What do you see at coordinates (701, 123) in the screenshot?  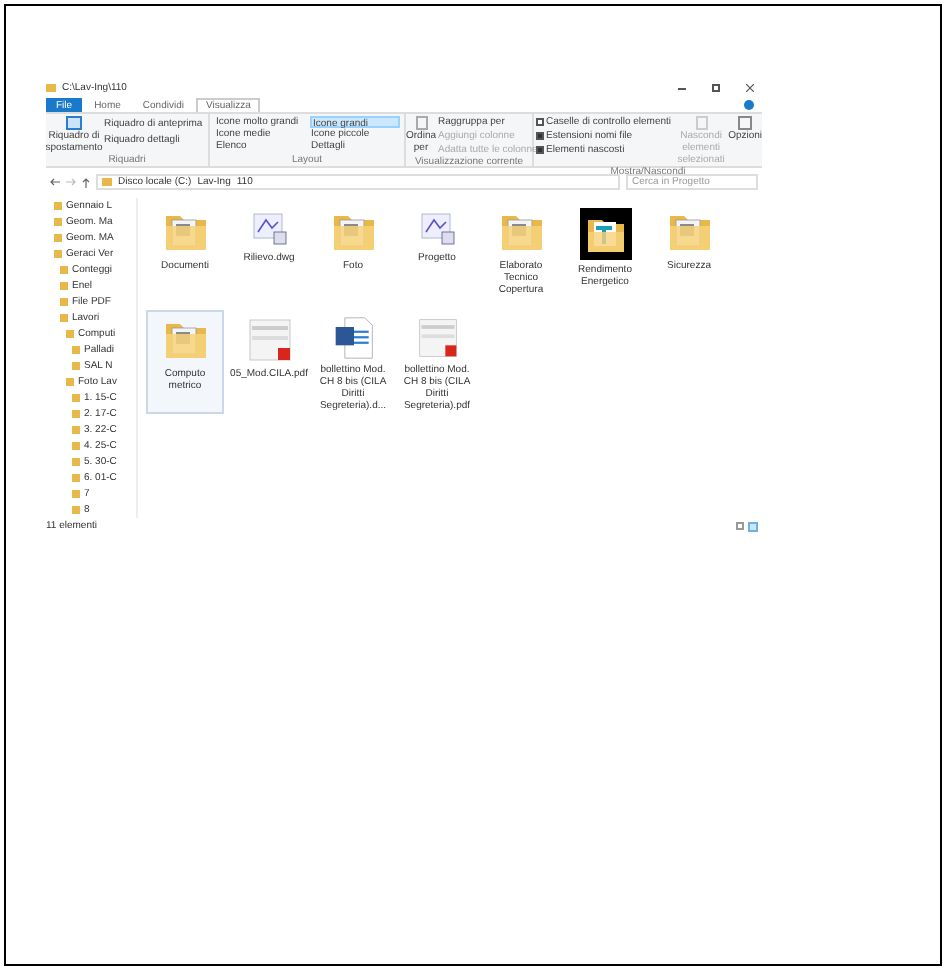 I see `hide-icon` at bounding box center [701, 123].